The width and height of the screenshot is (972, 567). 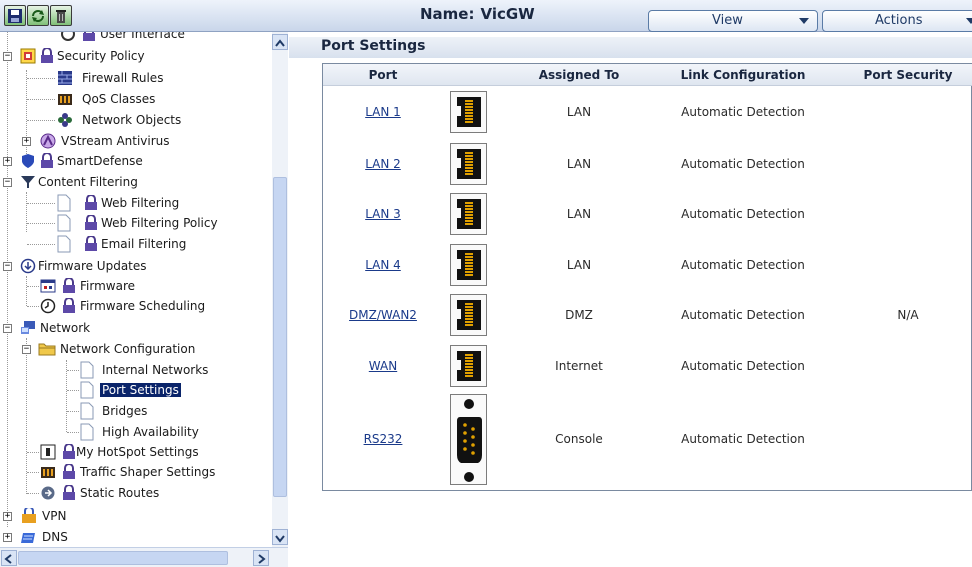 I want to click on column-header-link-configuration: Link Configuration, so click(x=743, y=75).